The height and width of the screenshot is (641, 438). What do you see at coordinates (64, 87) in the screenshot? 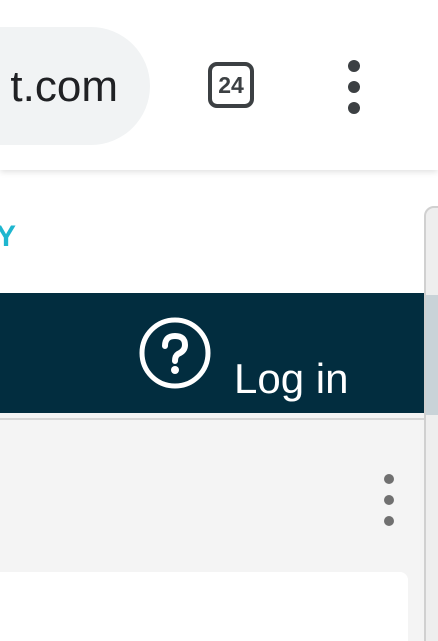
I see `url-text: t.com` at bounding box center [64, 87].